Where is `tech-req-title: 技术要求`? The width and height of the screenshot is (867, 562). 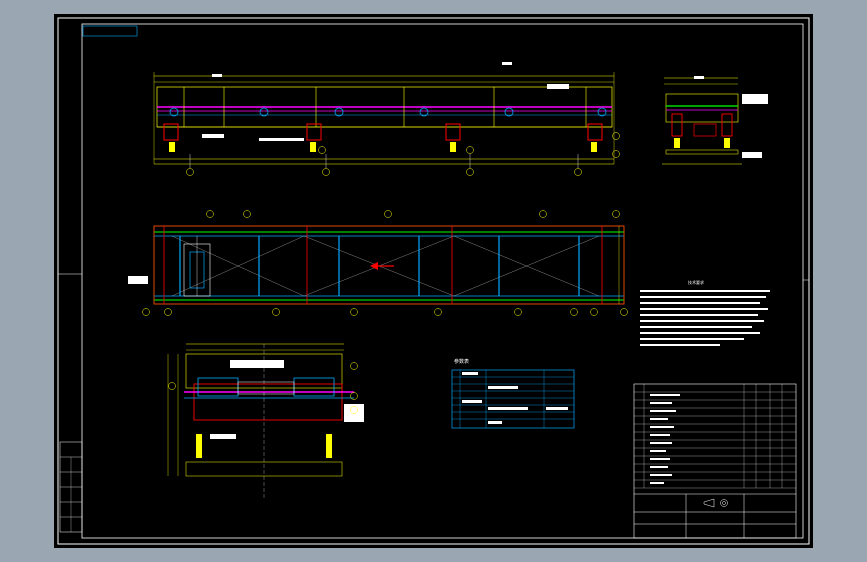 tech-req-title: 技术要求 is located at coordinates (696, 282).